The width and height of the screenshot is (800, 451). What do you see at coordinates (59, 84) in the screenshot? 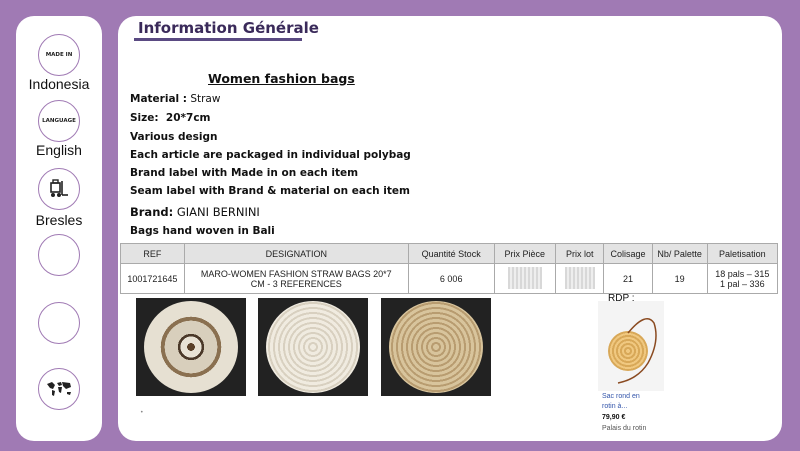
I see `made-in-label: Indonesia` at bounding box center [59, 84].